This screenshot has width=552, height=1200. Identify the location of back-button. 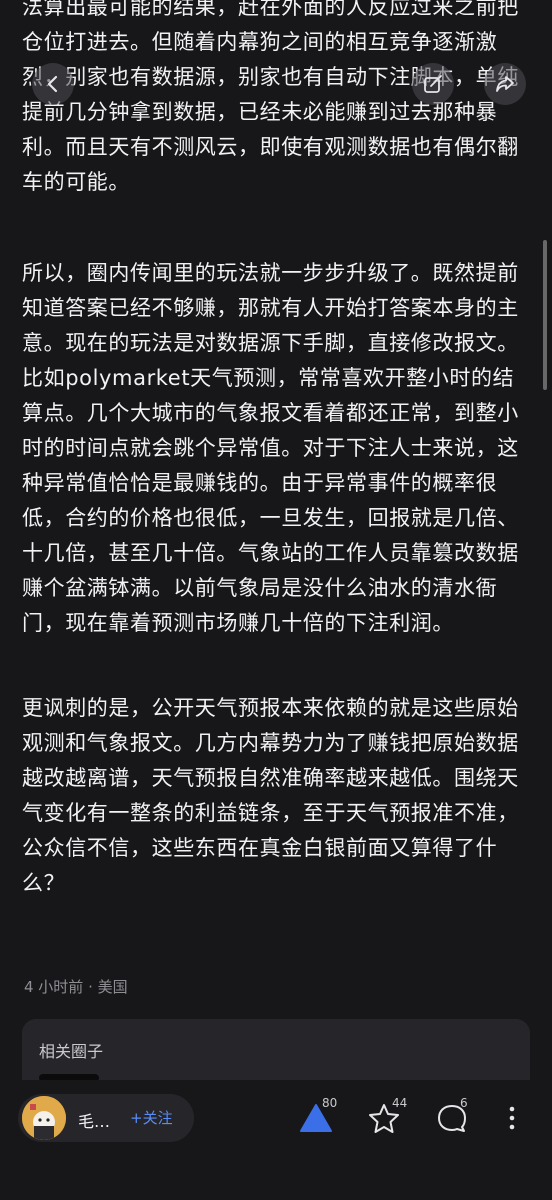
(53, 84).